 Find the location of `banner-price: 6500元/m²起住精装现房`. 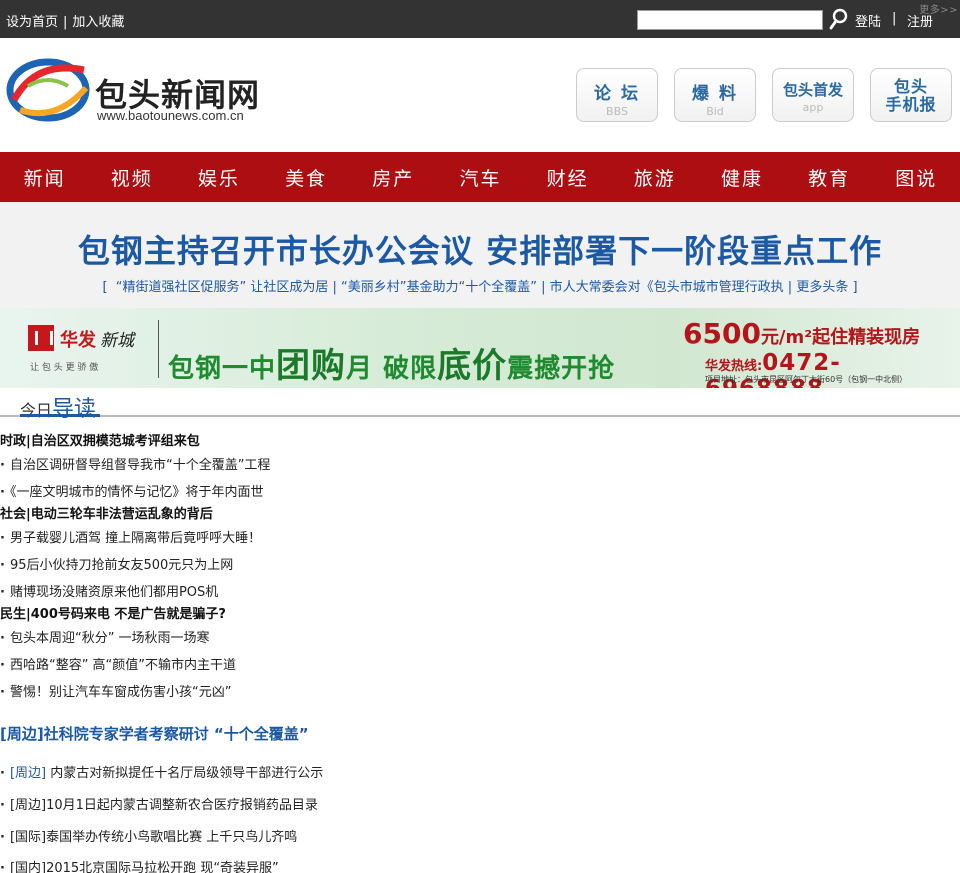

banner-price: 6500元/m²起住精装现房 is located at coordinates (801, 333).